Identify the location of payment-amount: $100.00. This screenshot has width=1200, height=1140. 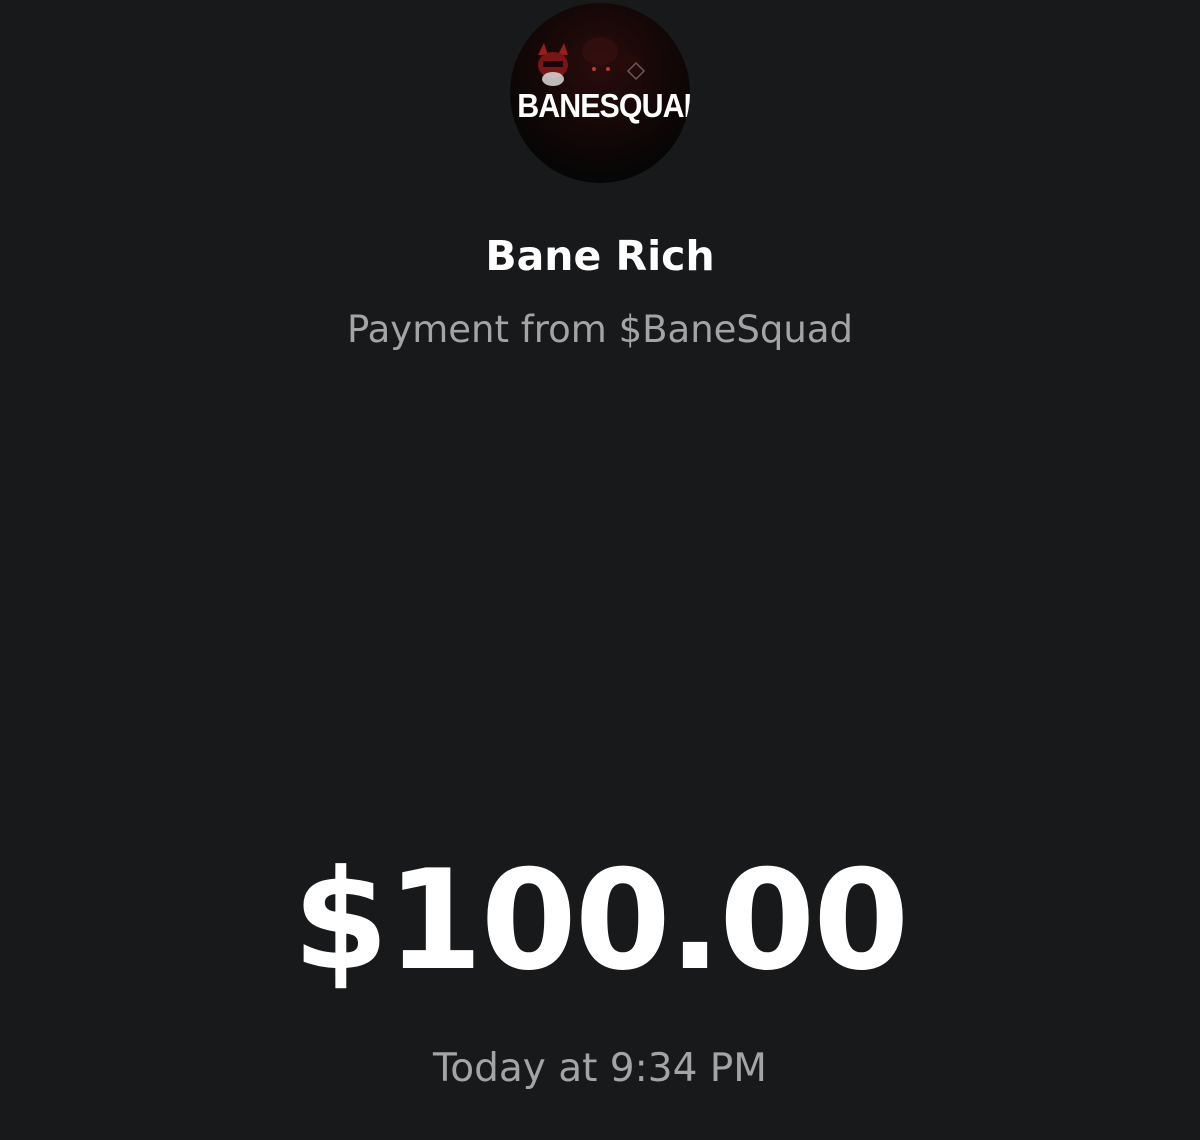
(601, 920).